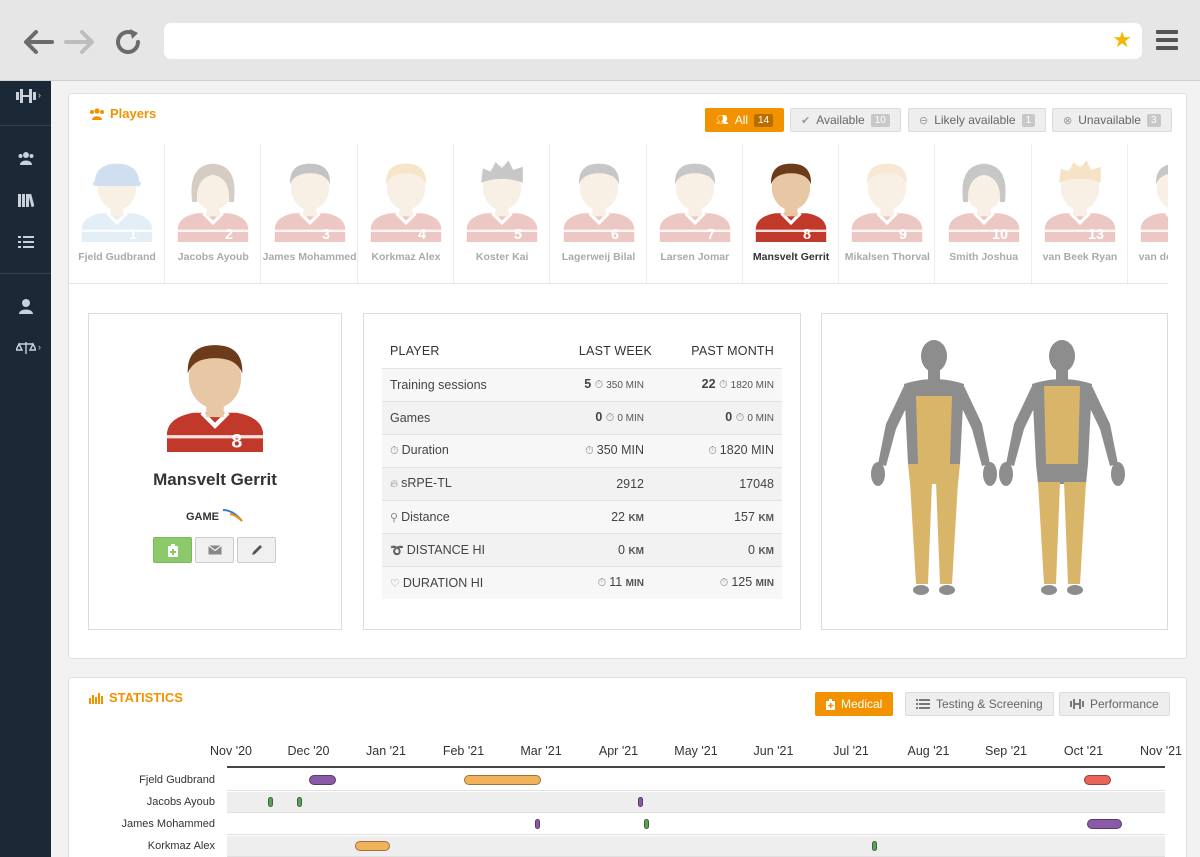  Describe the element at coordinates (998, 467) in the screenshot. I see `muscle-body-map` at that location.